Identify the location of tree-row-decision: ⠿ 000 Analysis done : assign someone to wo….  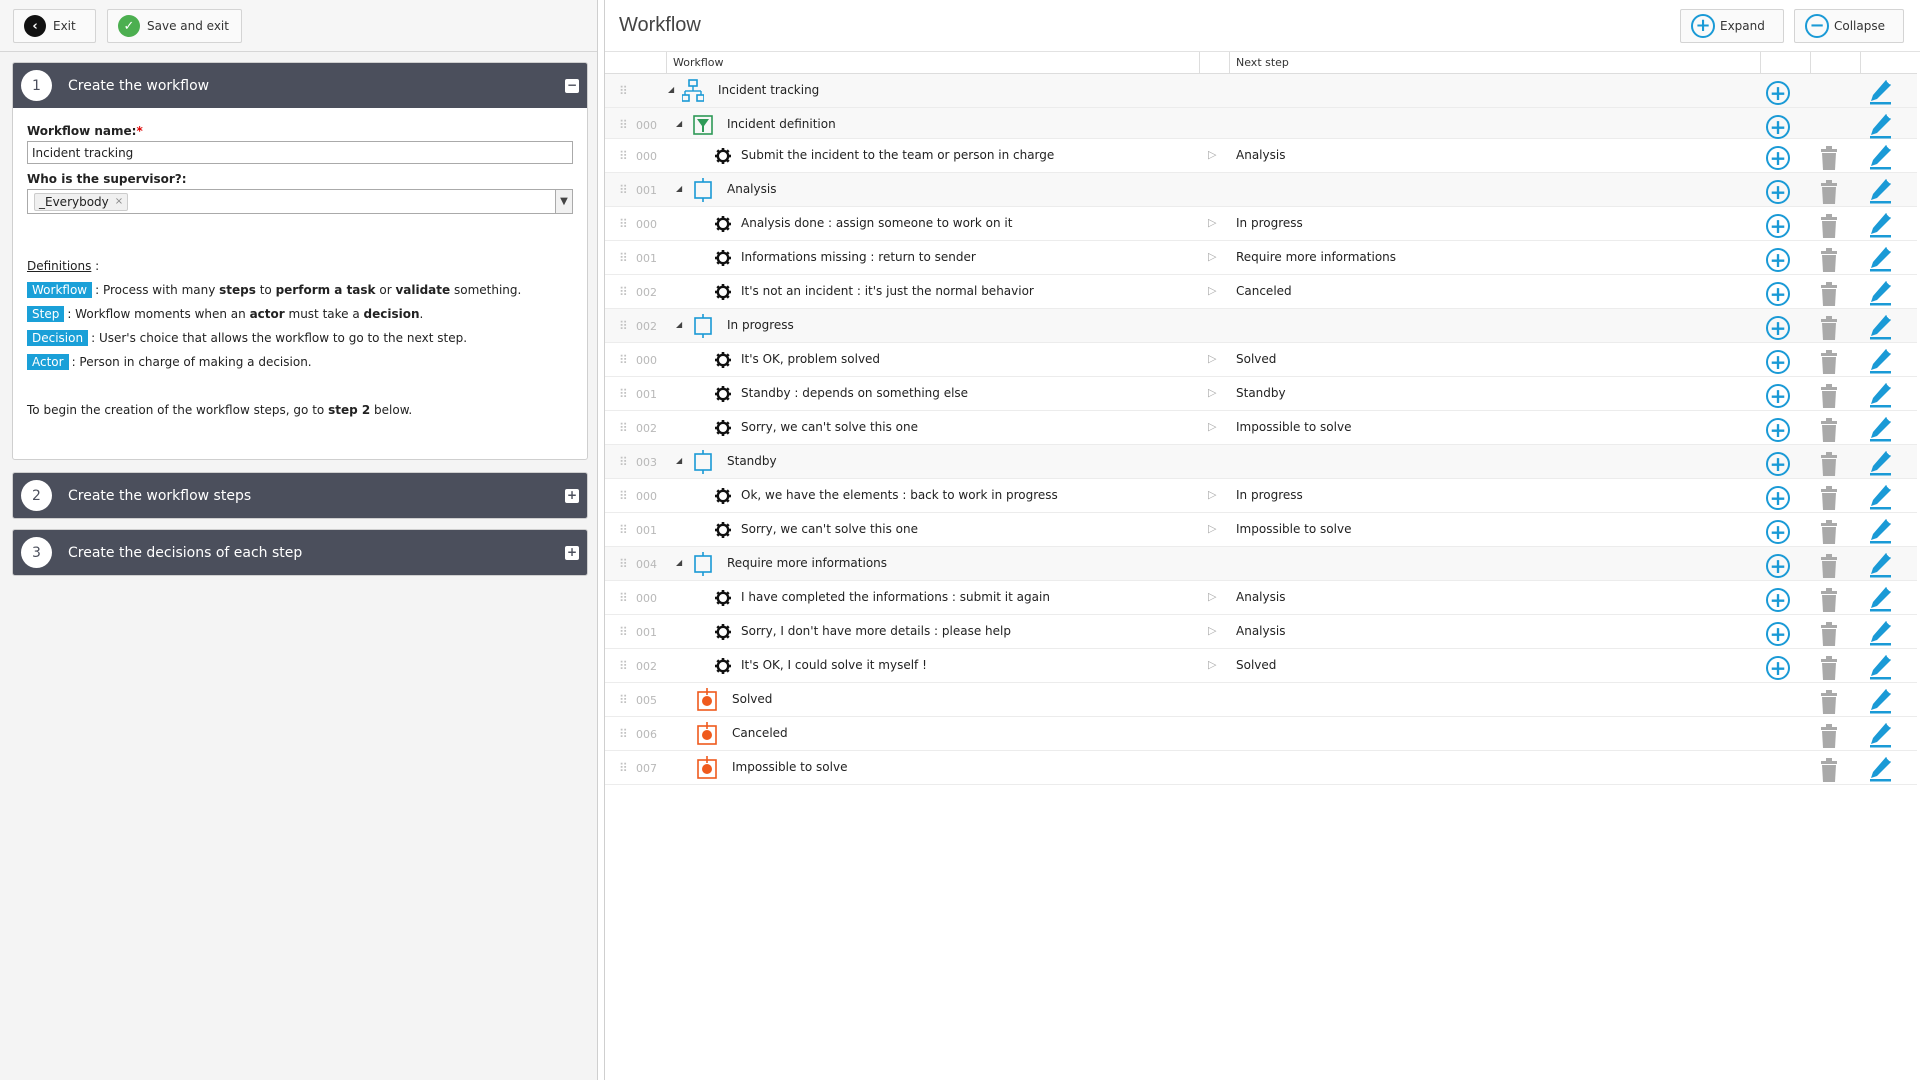
(1261, 224).